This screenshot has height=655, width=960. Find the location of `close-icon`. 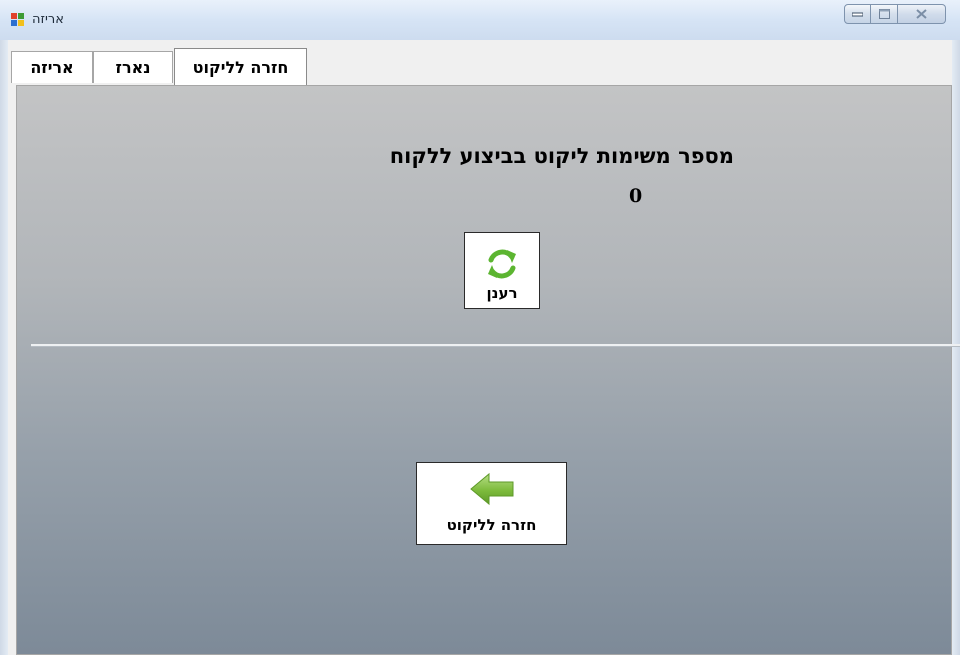

close-icon is located at coordinates (921, 14).